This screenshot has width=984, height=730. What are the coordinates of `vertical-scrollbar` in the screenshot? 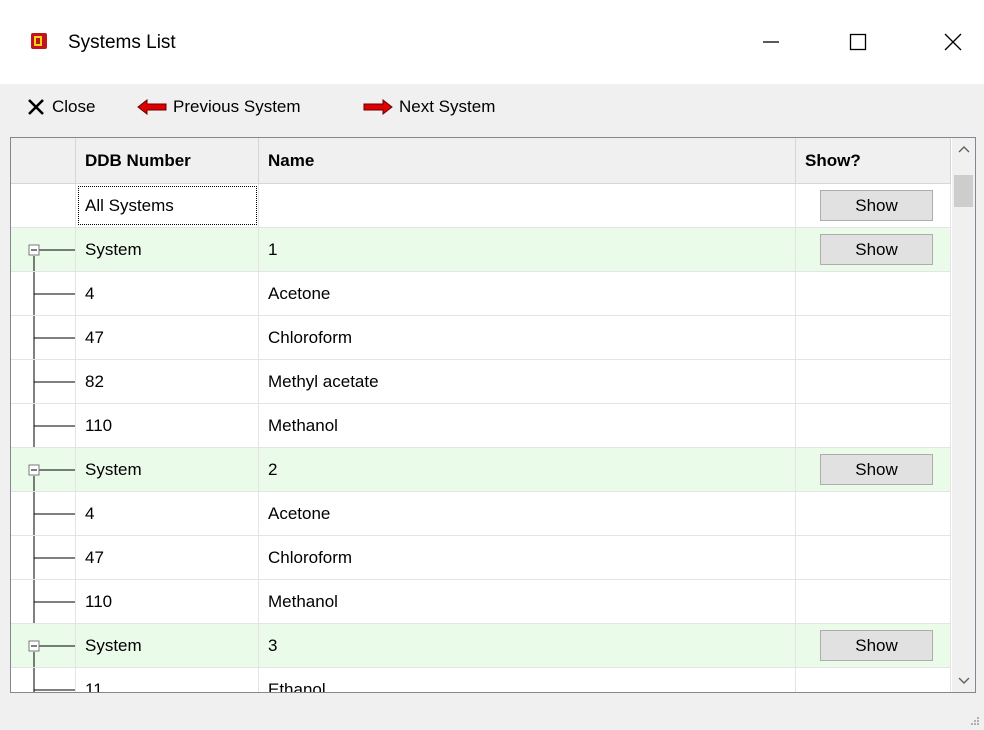 It's located at (963, 415).